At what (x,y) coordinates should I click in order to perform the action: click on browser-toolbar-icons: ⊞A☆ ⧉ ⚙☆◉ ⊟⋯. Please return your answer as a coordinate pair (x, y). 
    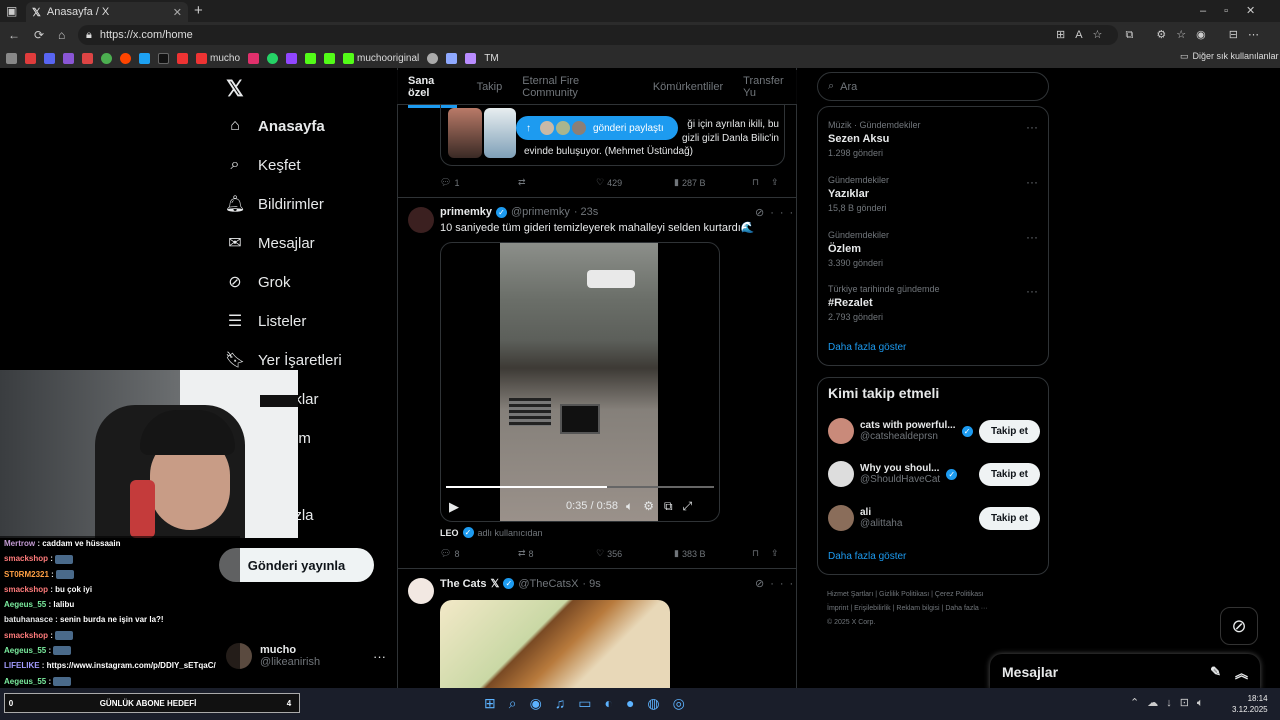
    Looking at the image, I should click on (1162, 35).